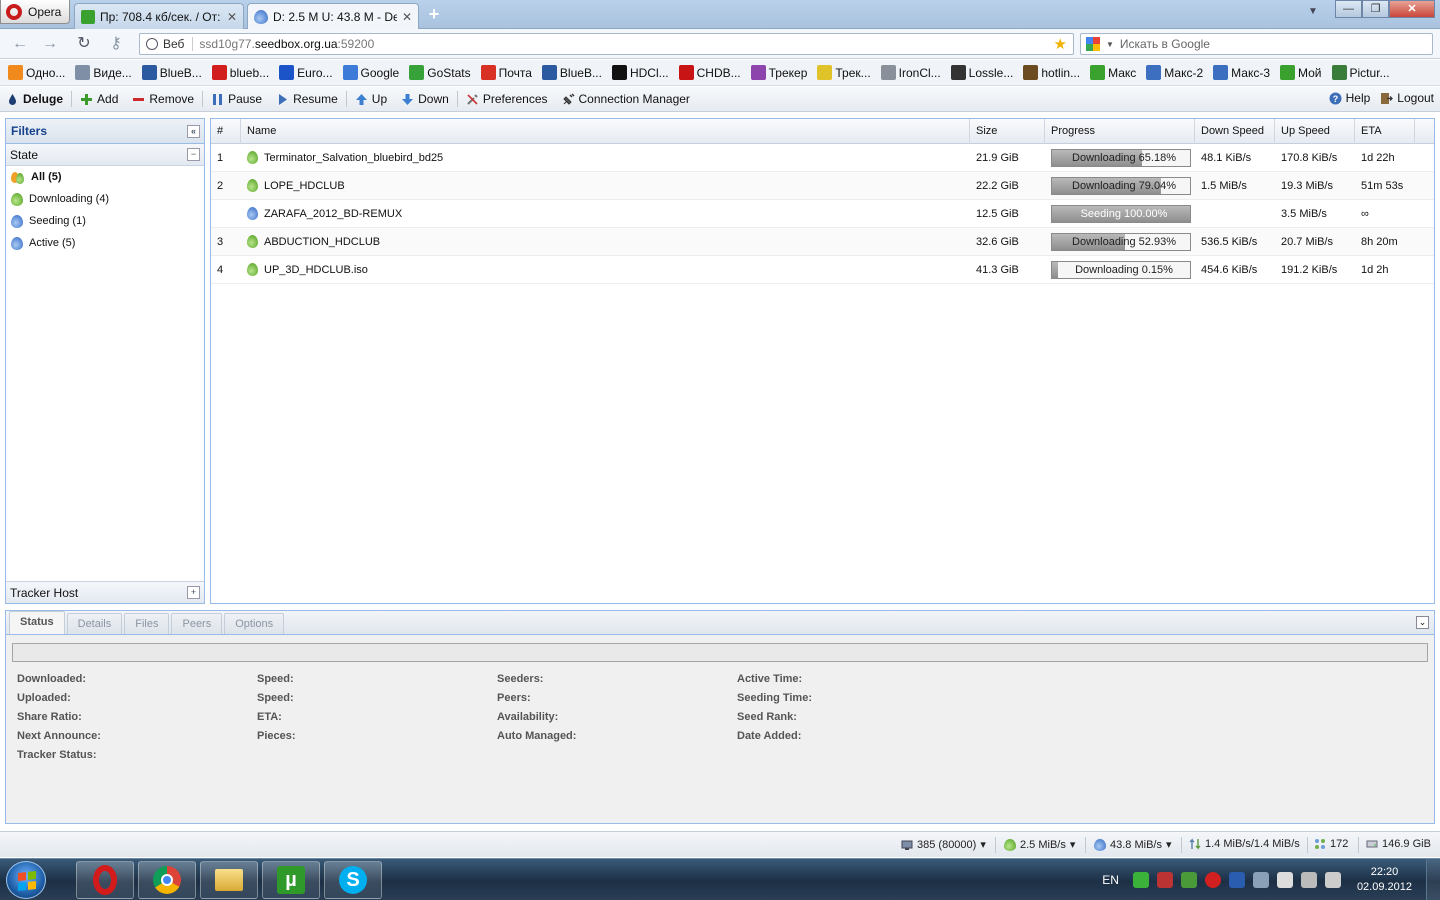 Image resolution: width=1440 pixels, height=900 pixels. I want to click on address-bar: Веб ssd10g77.seedbox.org.ua:59200 ★, so click(606, 44).